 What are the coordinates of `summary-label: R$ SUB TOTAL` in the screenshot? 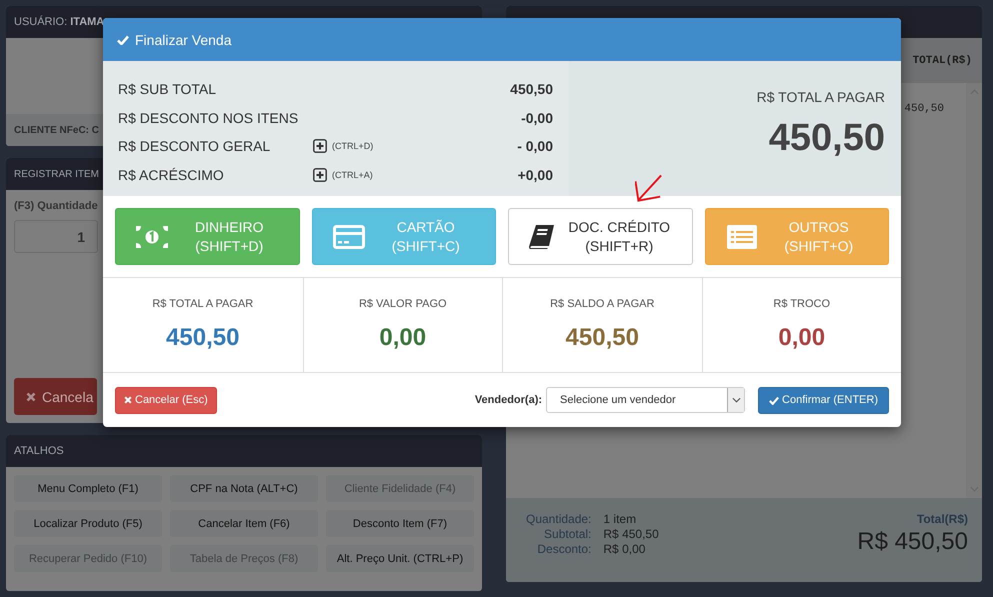 It's located at (168, 89).